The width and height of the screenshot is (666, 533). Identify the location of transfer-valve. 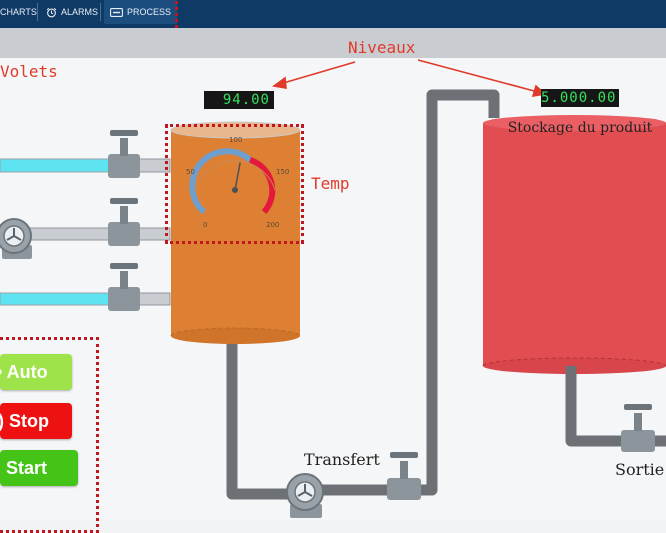
(404, 476).